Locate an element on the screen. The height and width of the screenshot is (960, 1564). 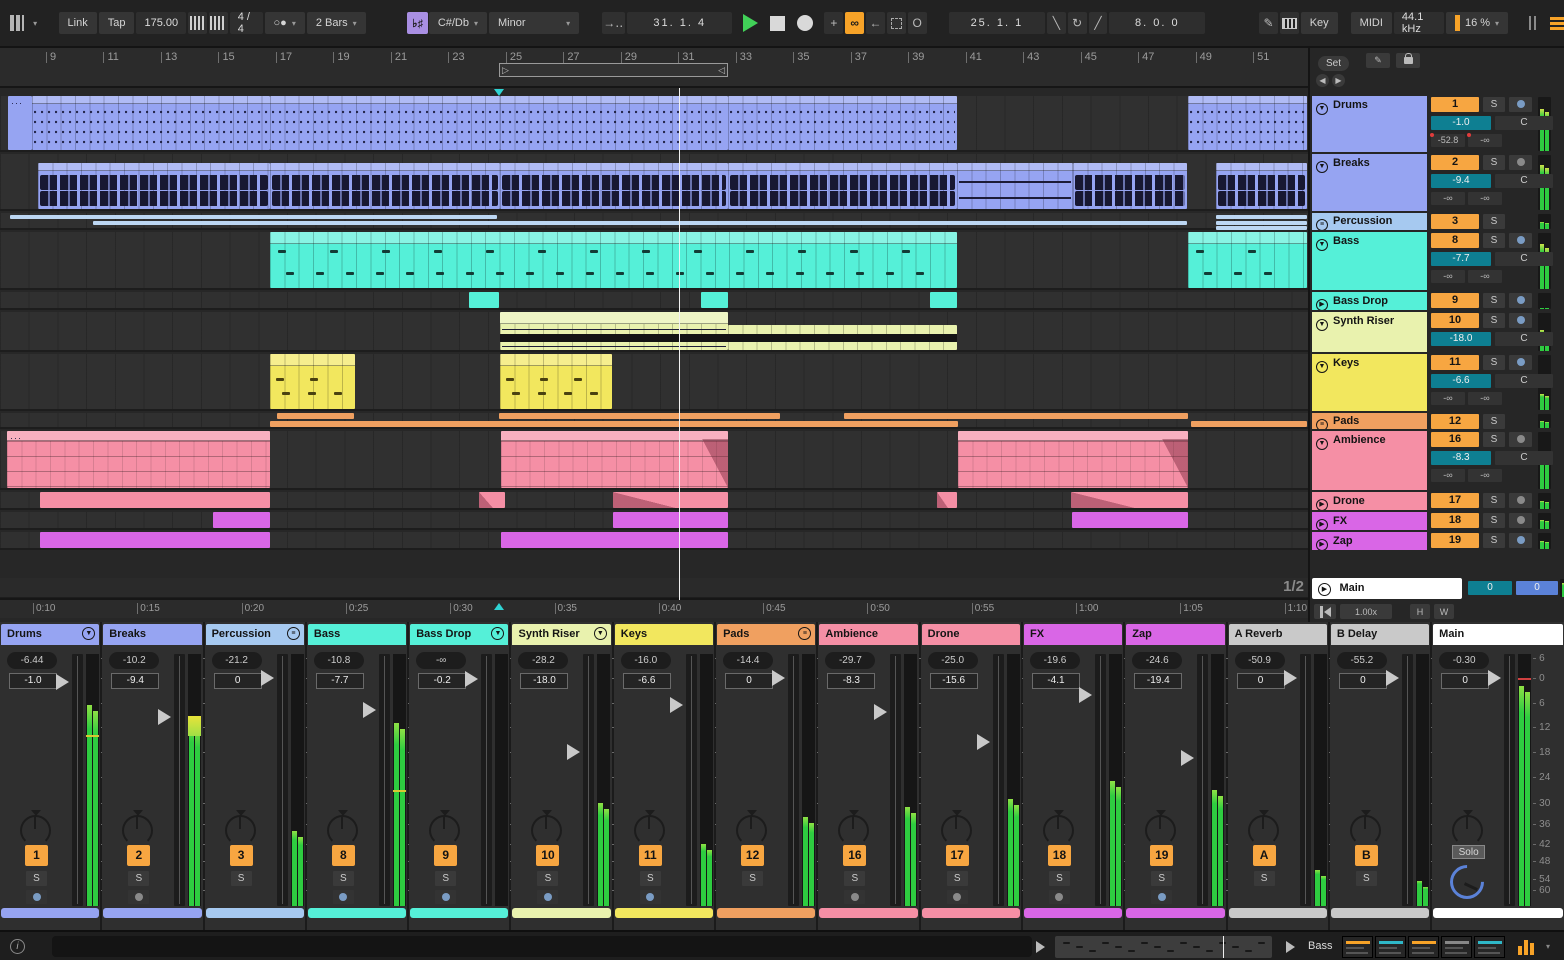
track-number-box: 19 is located at coordinates (1162, 855).